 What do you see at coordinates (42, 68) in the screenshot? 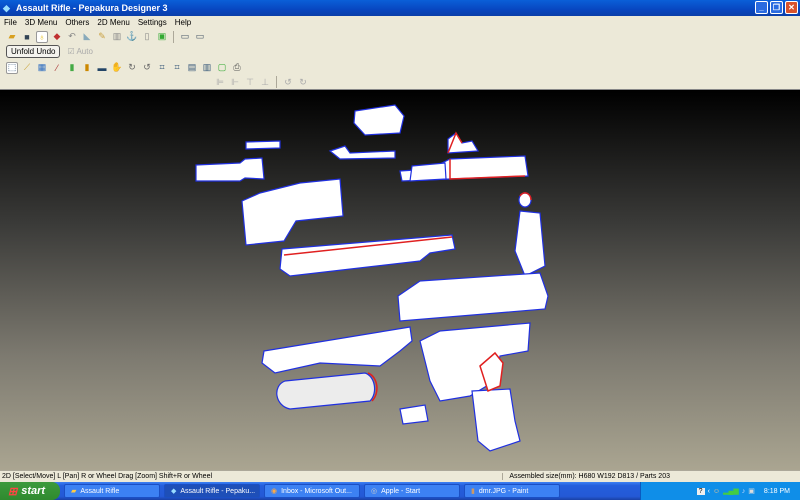
I see `part-icon: ▦` at bounding box center [42, 68].